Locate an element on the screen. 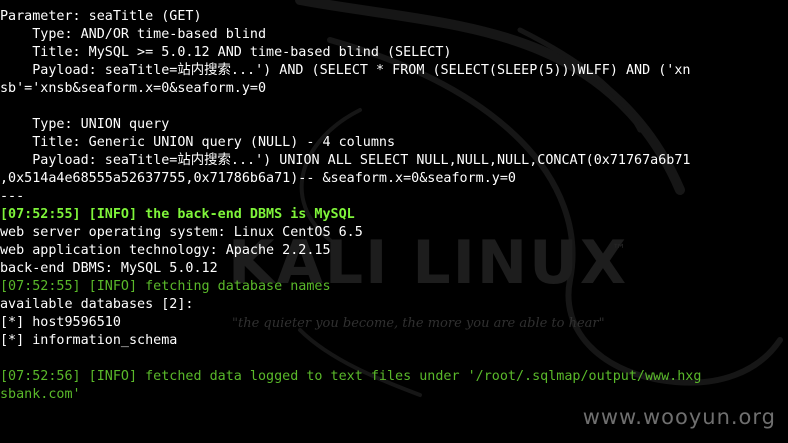  terminal-line: Parameter: seaTitle (GET) is located at coordinates (101, 16).